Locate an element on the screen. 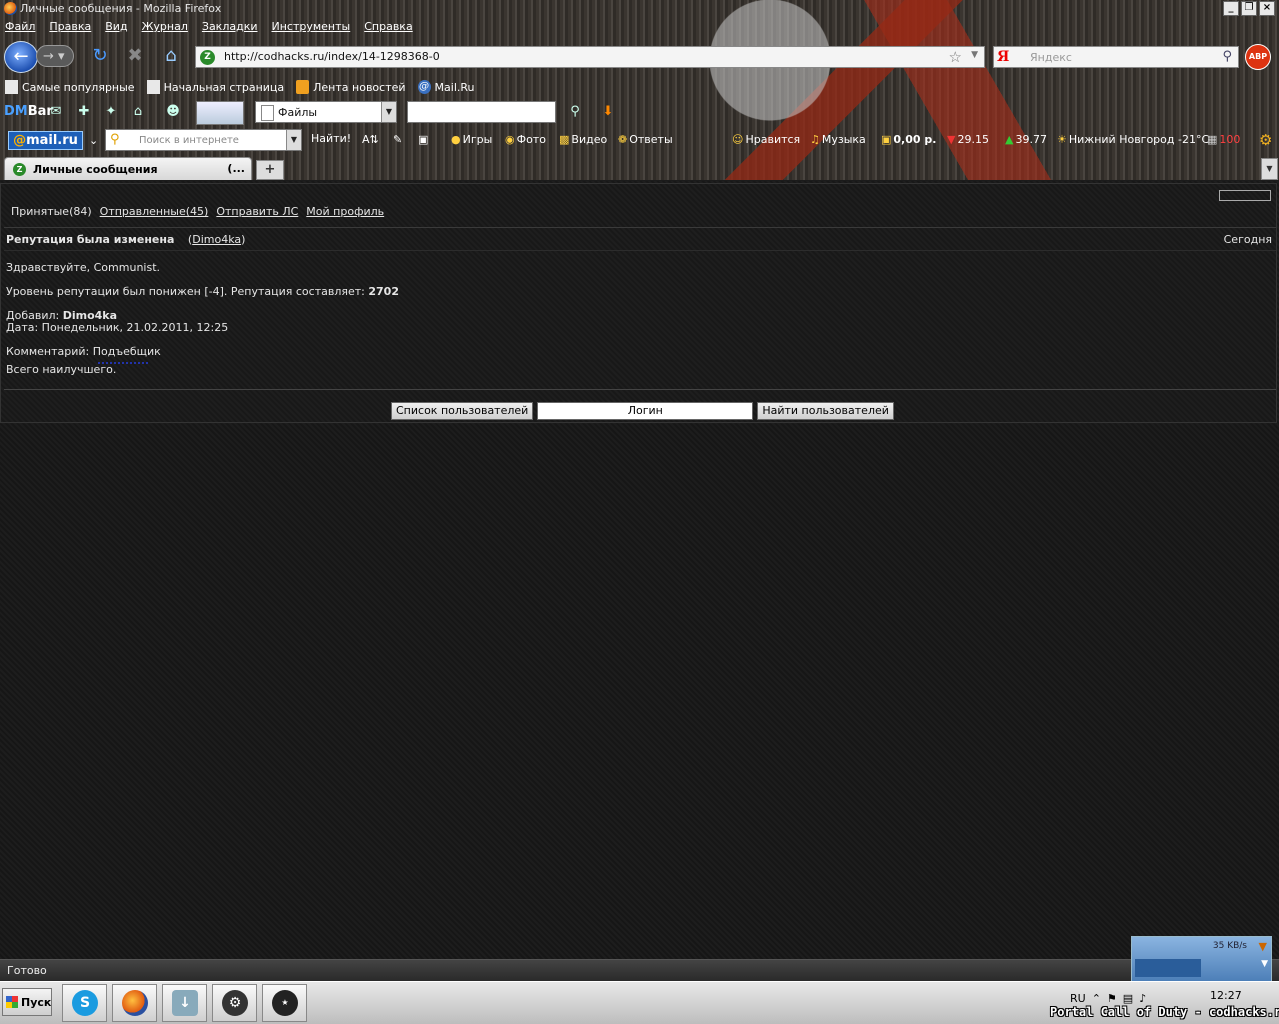 Image resolution: width=1279 pixels, height=1024 pixels. windows-logo-icon is located at coordinates (12, 1002).